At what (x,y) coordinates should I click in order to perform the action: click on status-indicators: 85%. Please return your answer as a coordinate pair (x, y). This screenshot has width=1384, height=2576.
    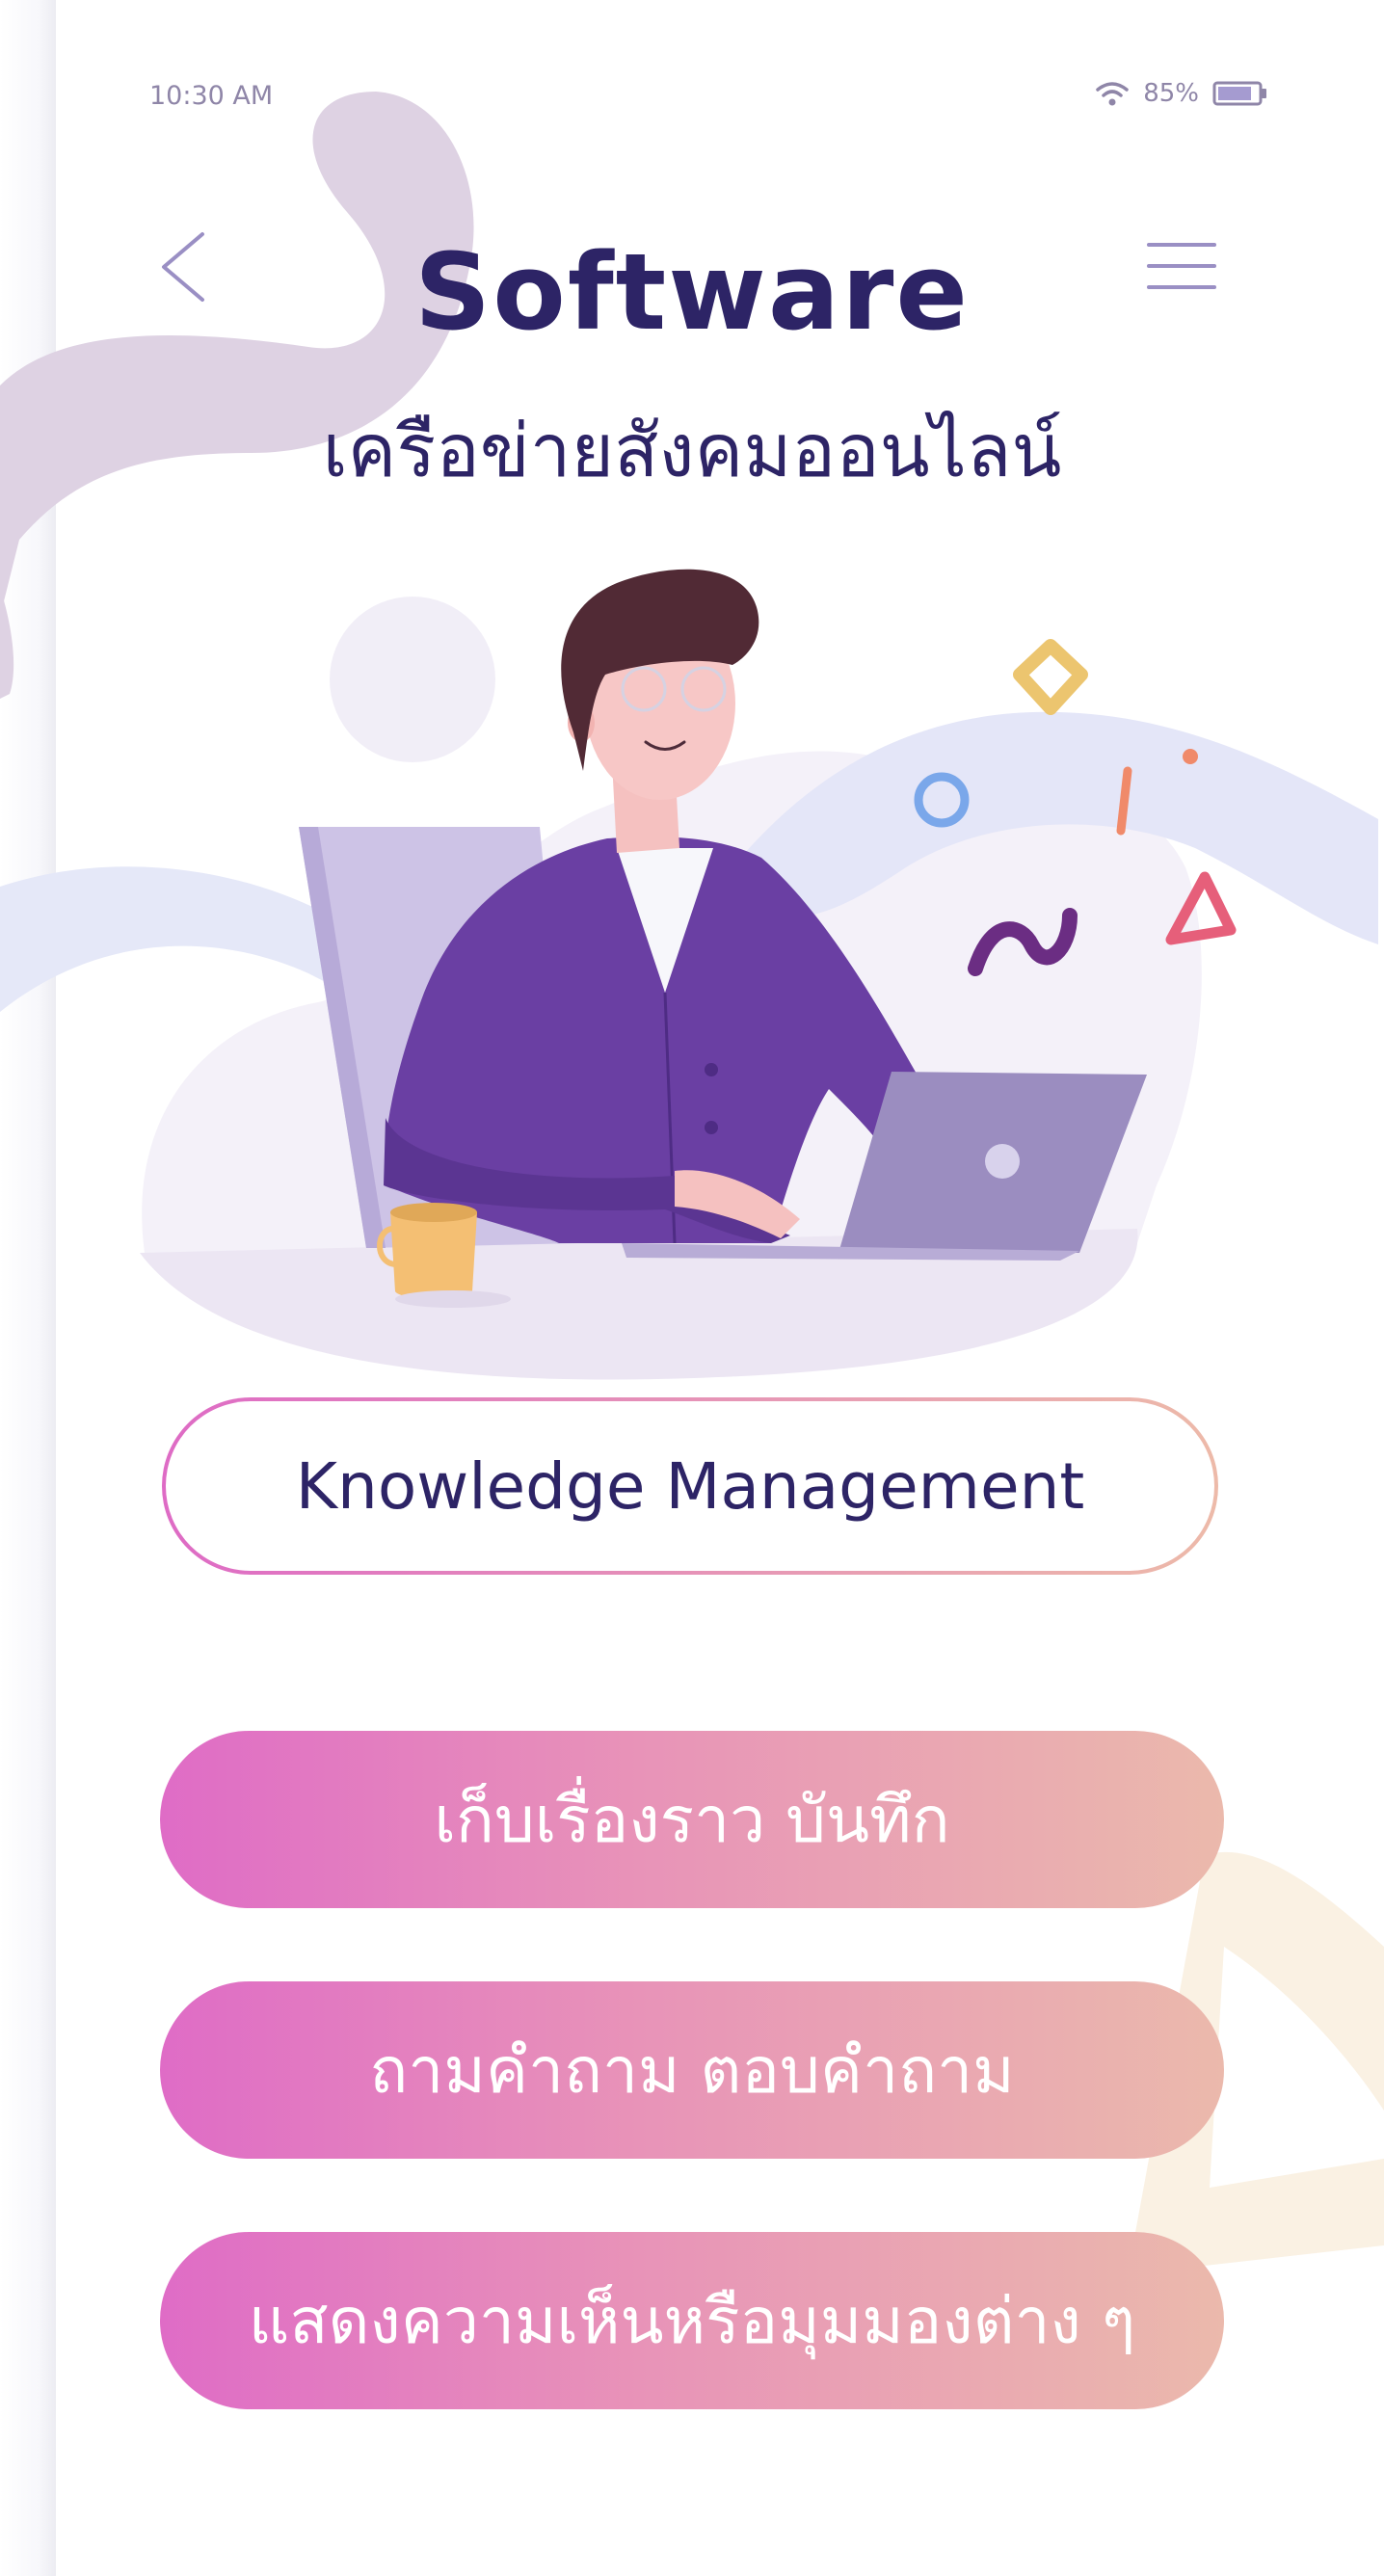
    Looking at the image, I should click on (1181, 93).